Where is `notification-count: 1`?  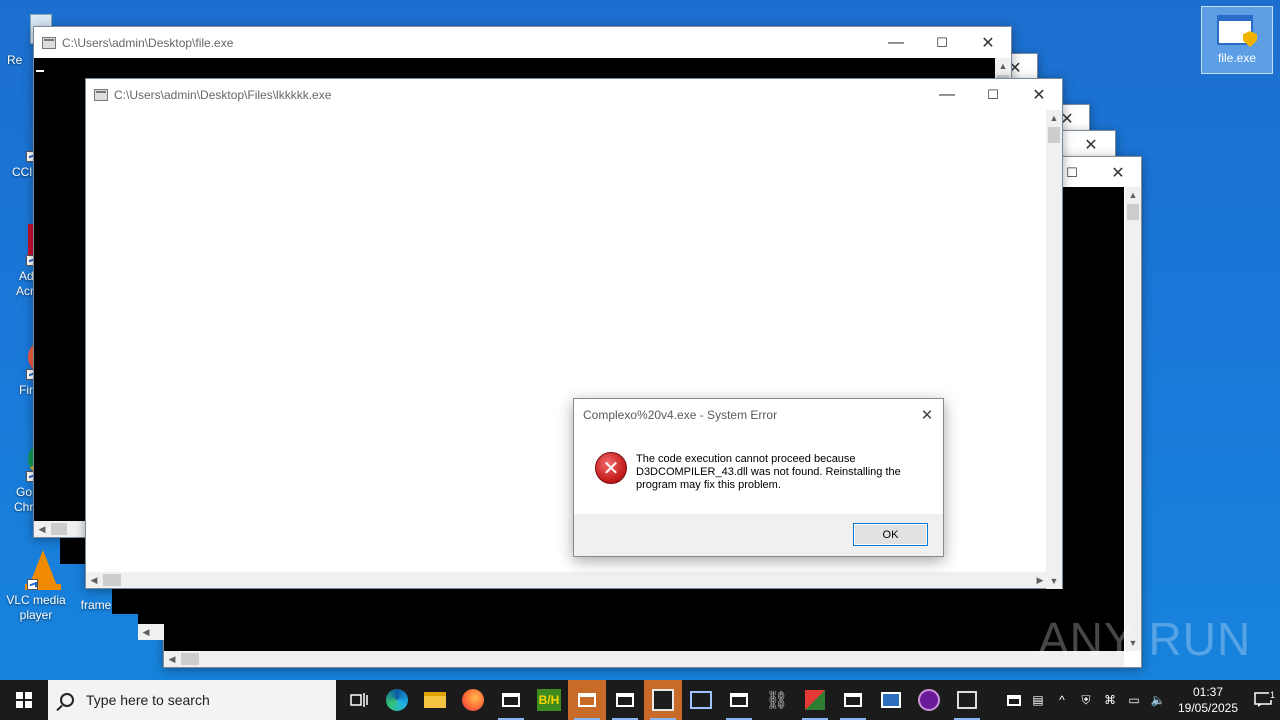 notification-count: 1 is located at coordinates (1272, 695).